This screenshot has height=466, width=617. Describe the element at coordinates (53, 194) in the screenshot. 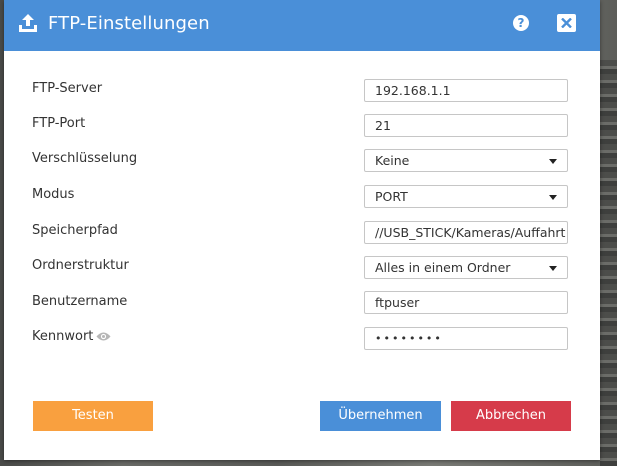

I see `mode-label: Modus` at that location.